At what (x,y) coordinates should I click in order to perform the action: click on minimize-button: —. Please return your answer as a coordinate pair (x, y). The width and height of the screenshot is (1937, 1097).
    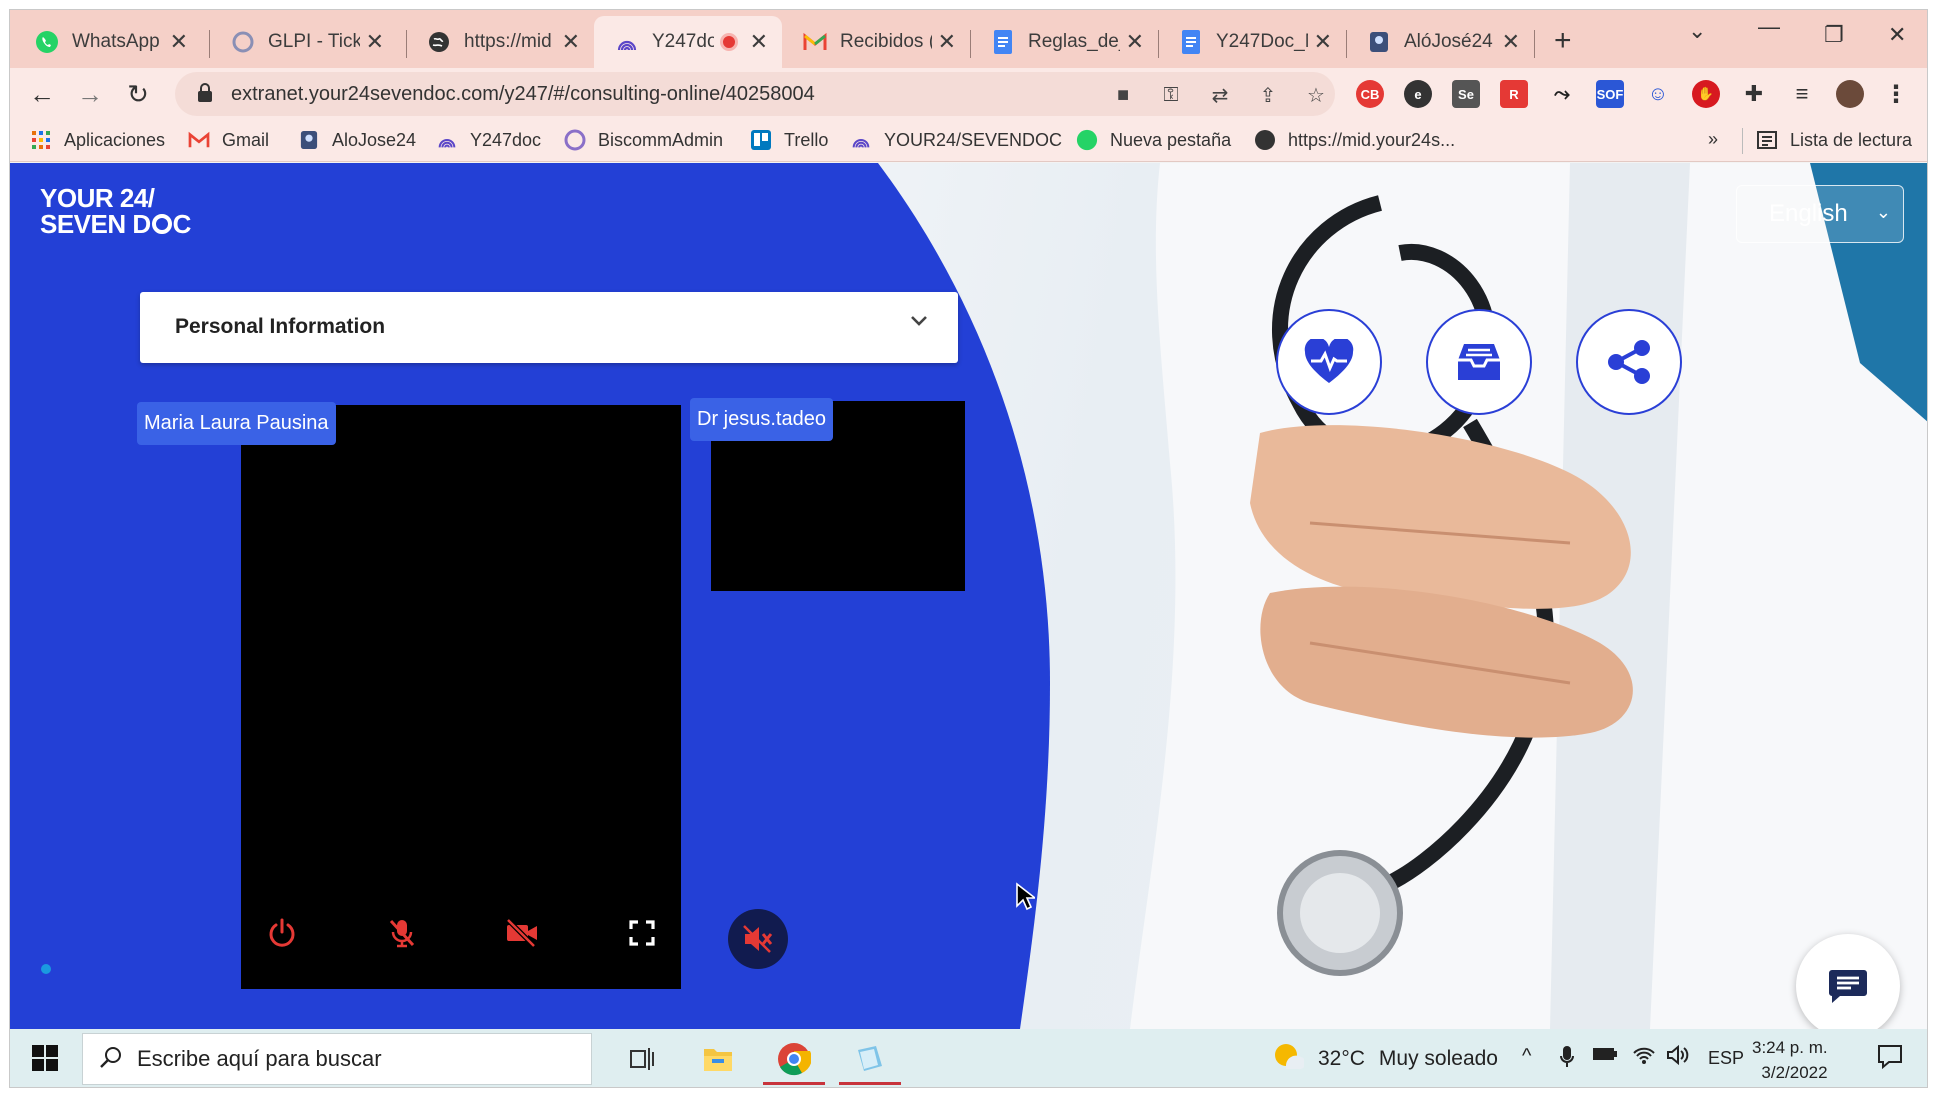
    Looking at the image, I should click on (1769, 27).